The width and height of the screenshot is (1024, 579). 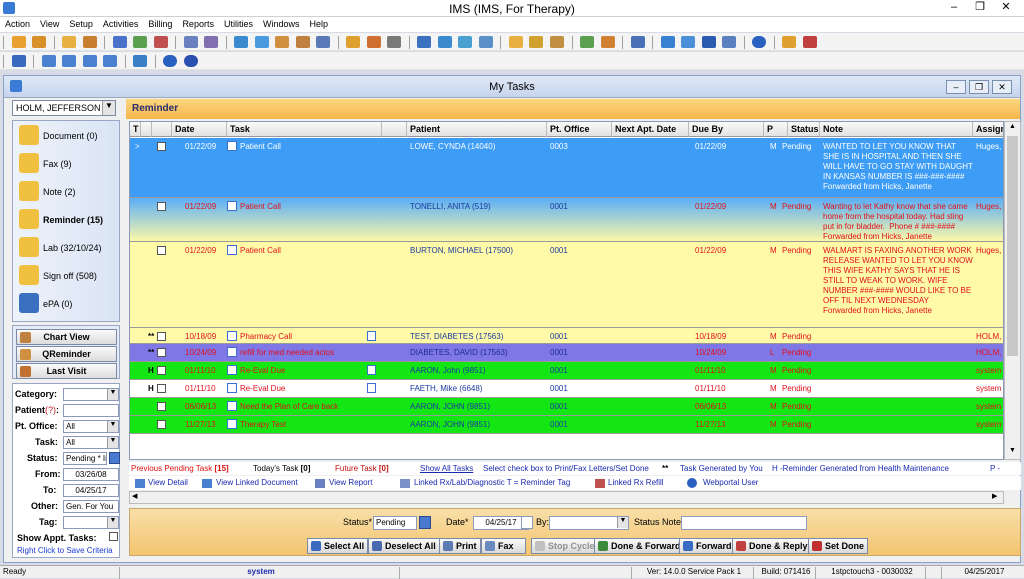 What do you see at coordinates (688, 42) in the screenshot?
I see `export-icon` at bounding box center [688, 42].